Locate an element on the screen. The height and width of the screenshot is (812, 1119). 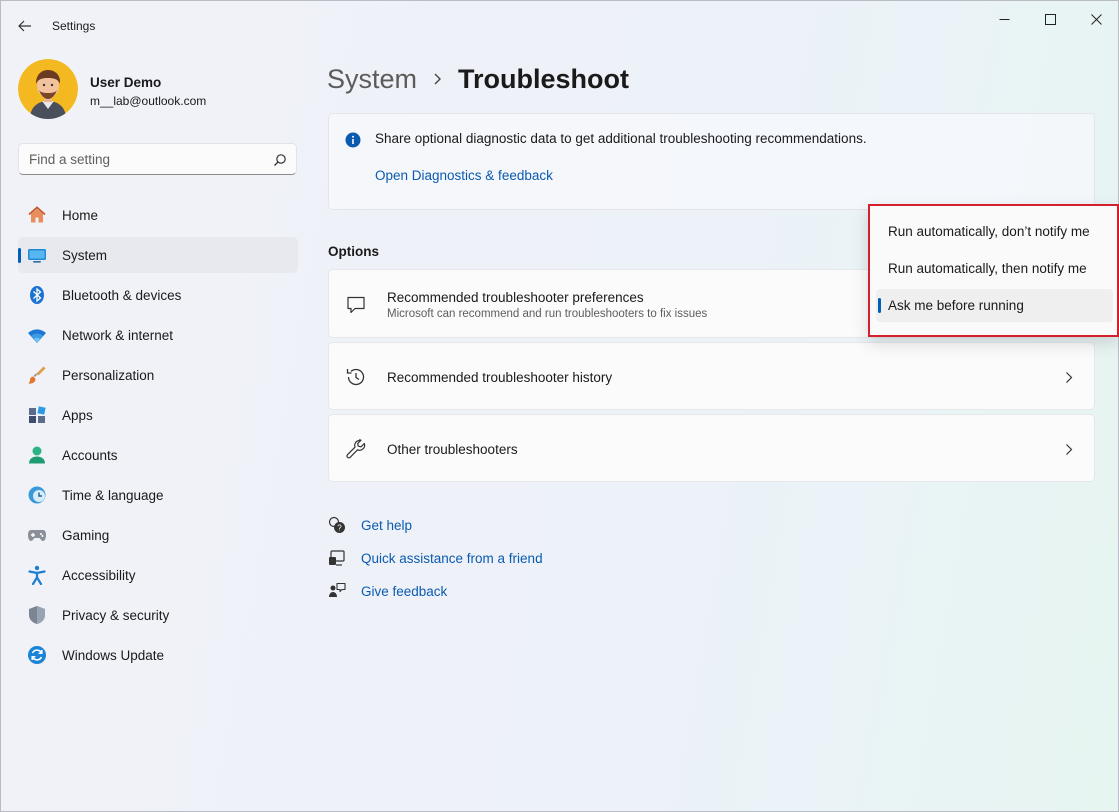
avatar-image is located at coordinates (48, 89).